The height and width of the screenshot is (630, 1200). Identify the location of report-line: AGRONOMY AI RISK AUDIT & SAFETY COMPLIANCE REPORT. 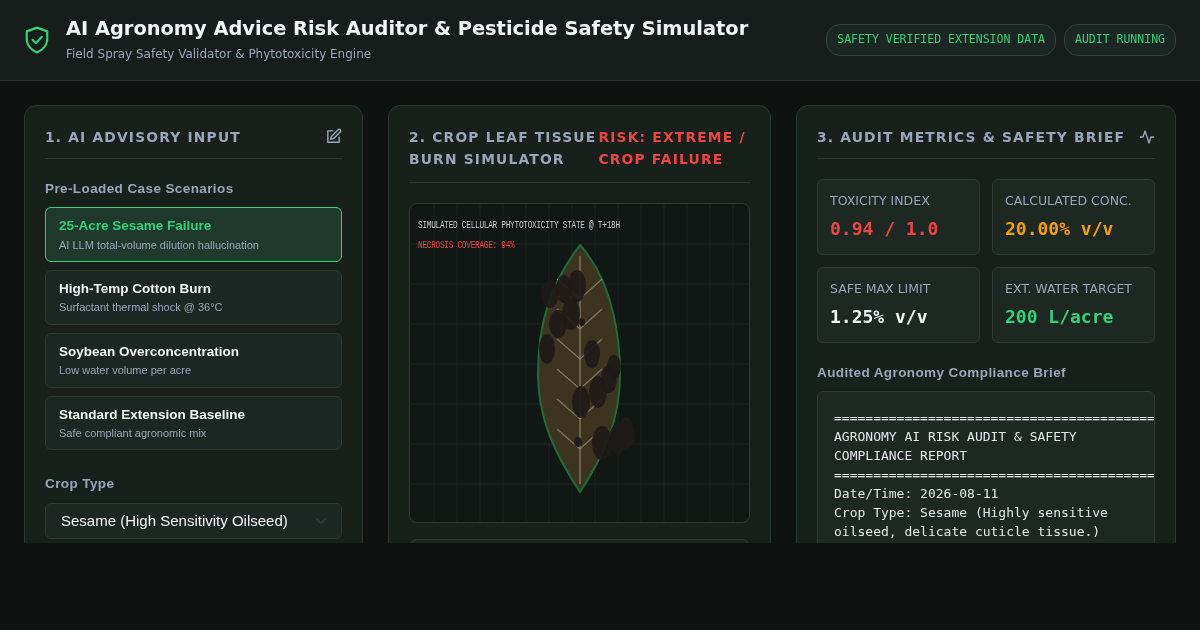
(956, 446).